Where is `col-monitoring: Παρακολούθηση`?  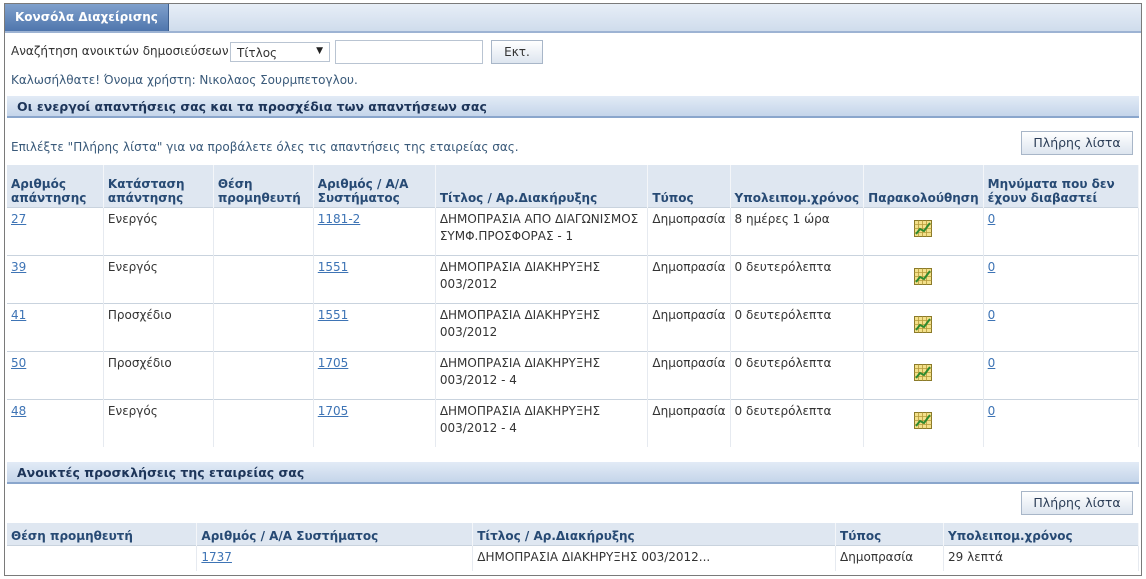
col-monitoring: Παρακολούθηση is located at coordinates (923, 186).